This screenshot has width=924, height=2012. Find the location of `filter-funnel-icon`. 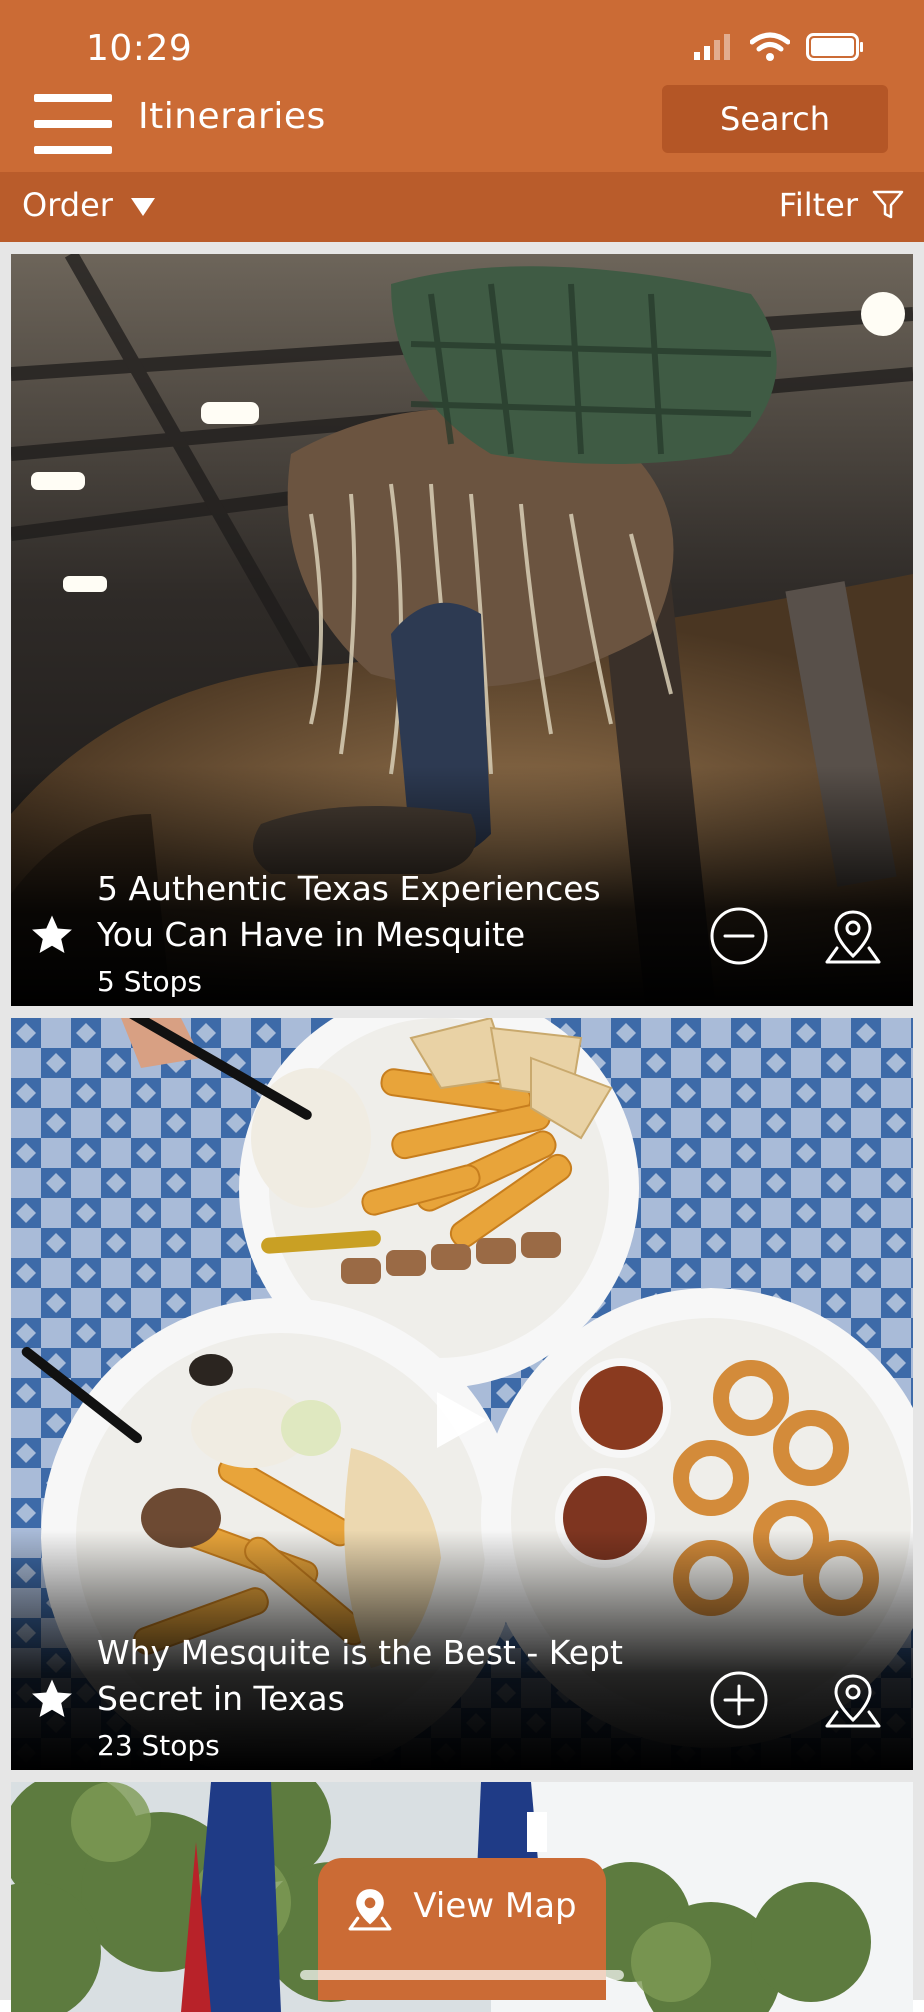

filter-funnel-icon is located at coordinates (888, 204).